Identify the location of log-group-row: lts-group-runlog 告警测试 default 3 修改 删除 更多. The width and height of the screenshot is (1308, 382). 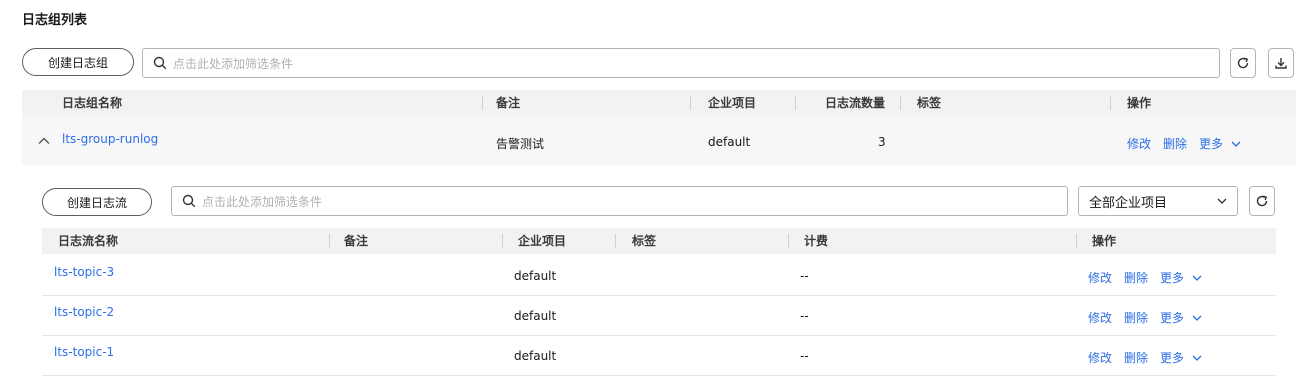
(659, 140).